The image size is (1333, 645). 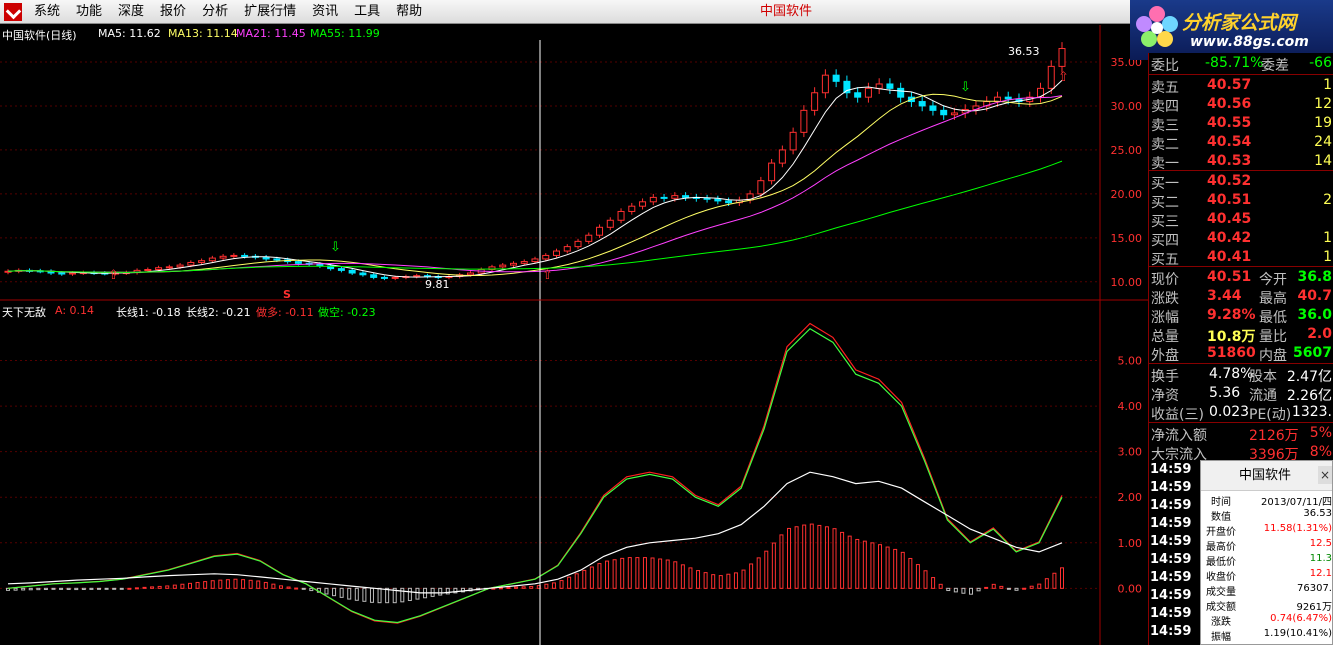 I want to click on quote-row: 现价 40.51 今开 36.8, so click(x=1241, y=278).